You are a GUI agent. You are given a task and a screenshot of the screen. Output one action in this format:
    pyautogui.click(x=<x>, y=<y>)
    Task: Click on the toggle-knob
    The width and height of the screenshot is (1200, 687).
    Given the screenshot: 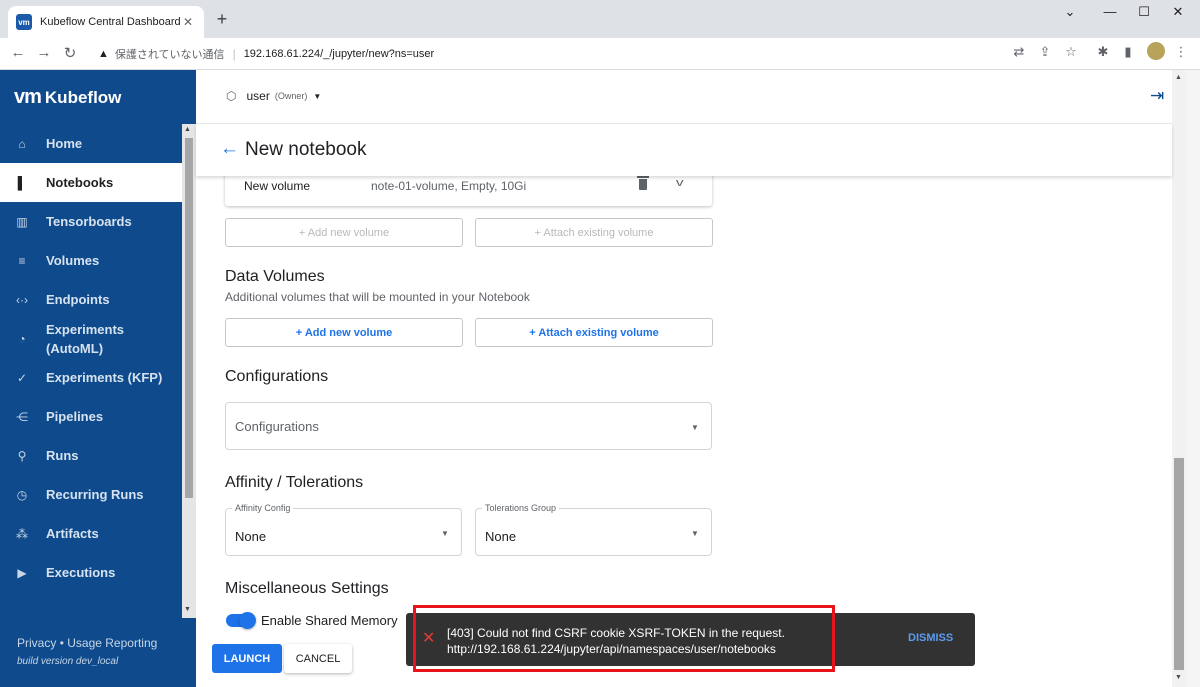 What is the action you would take?
    pyautogui.click(x=247, y=620)
    